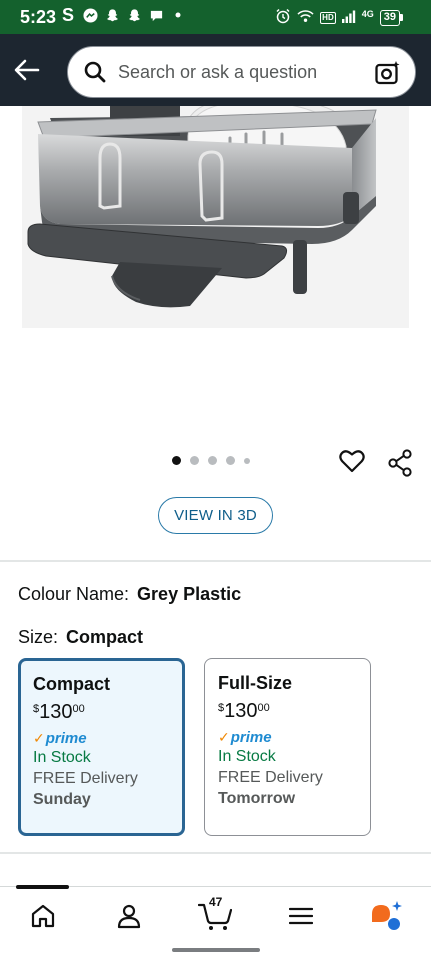  I want to click on nav-menu, so click(301, 916).